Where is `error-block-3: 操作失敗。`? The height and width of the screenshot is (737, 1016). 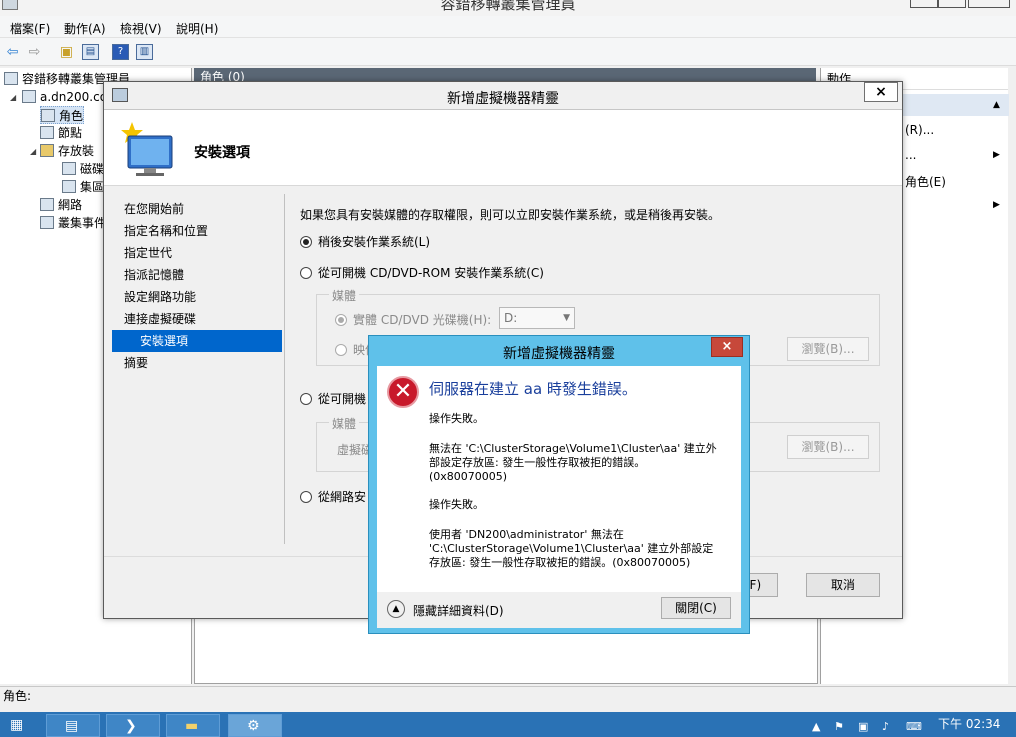
error-block-3: 操作失敗。 is located at coordinates (456, 504).